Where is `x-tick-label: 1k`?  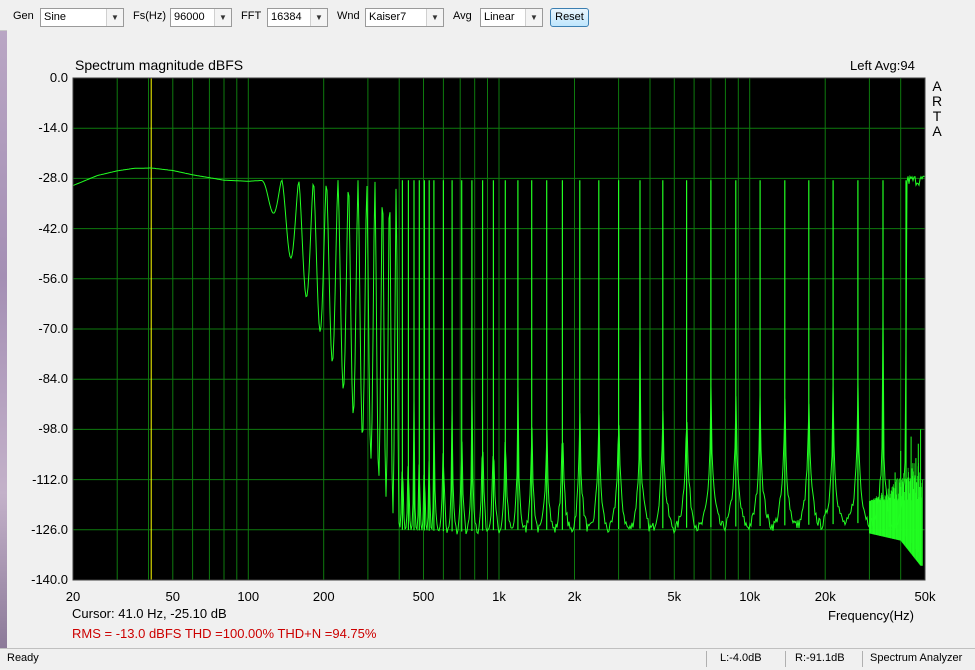
x-tick-label: 1k is located at coordinates (499, 596).